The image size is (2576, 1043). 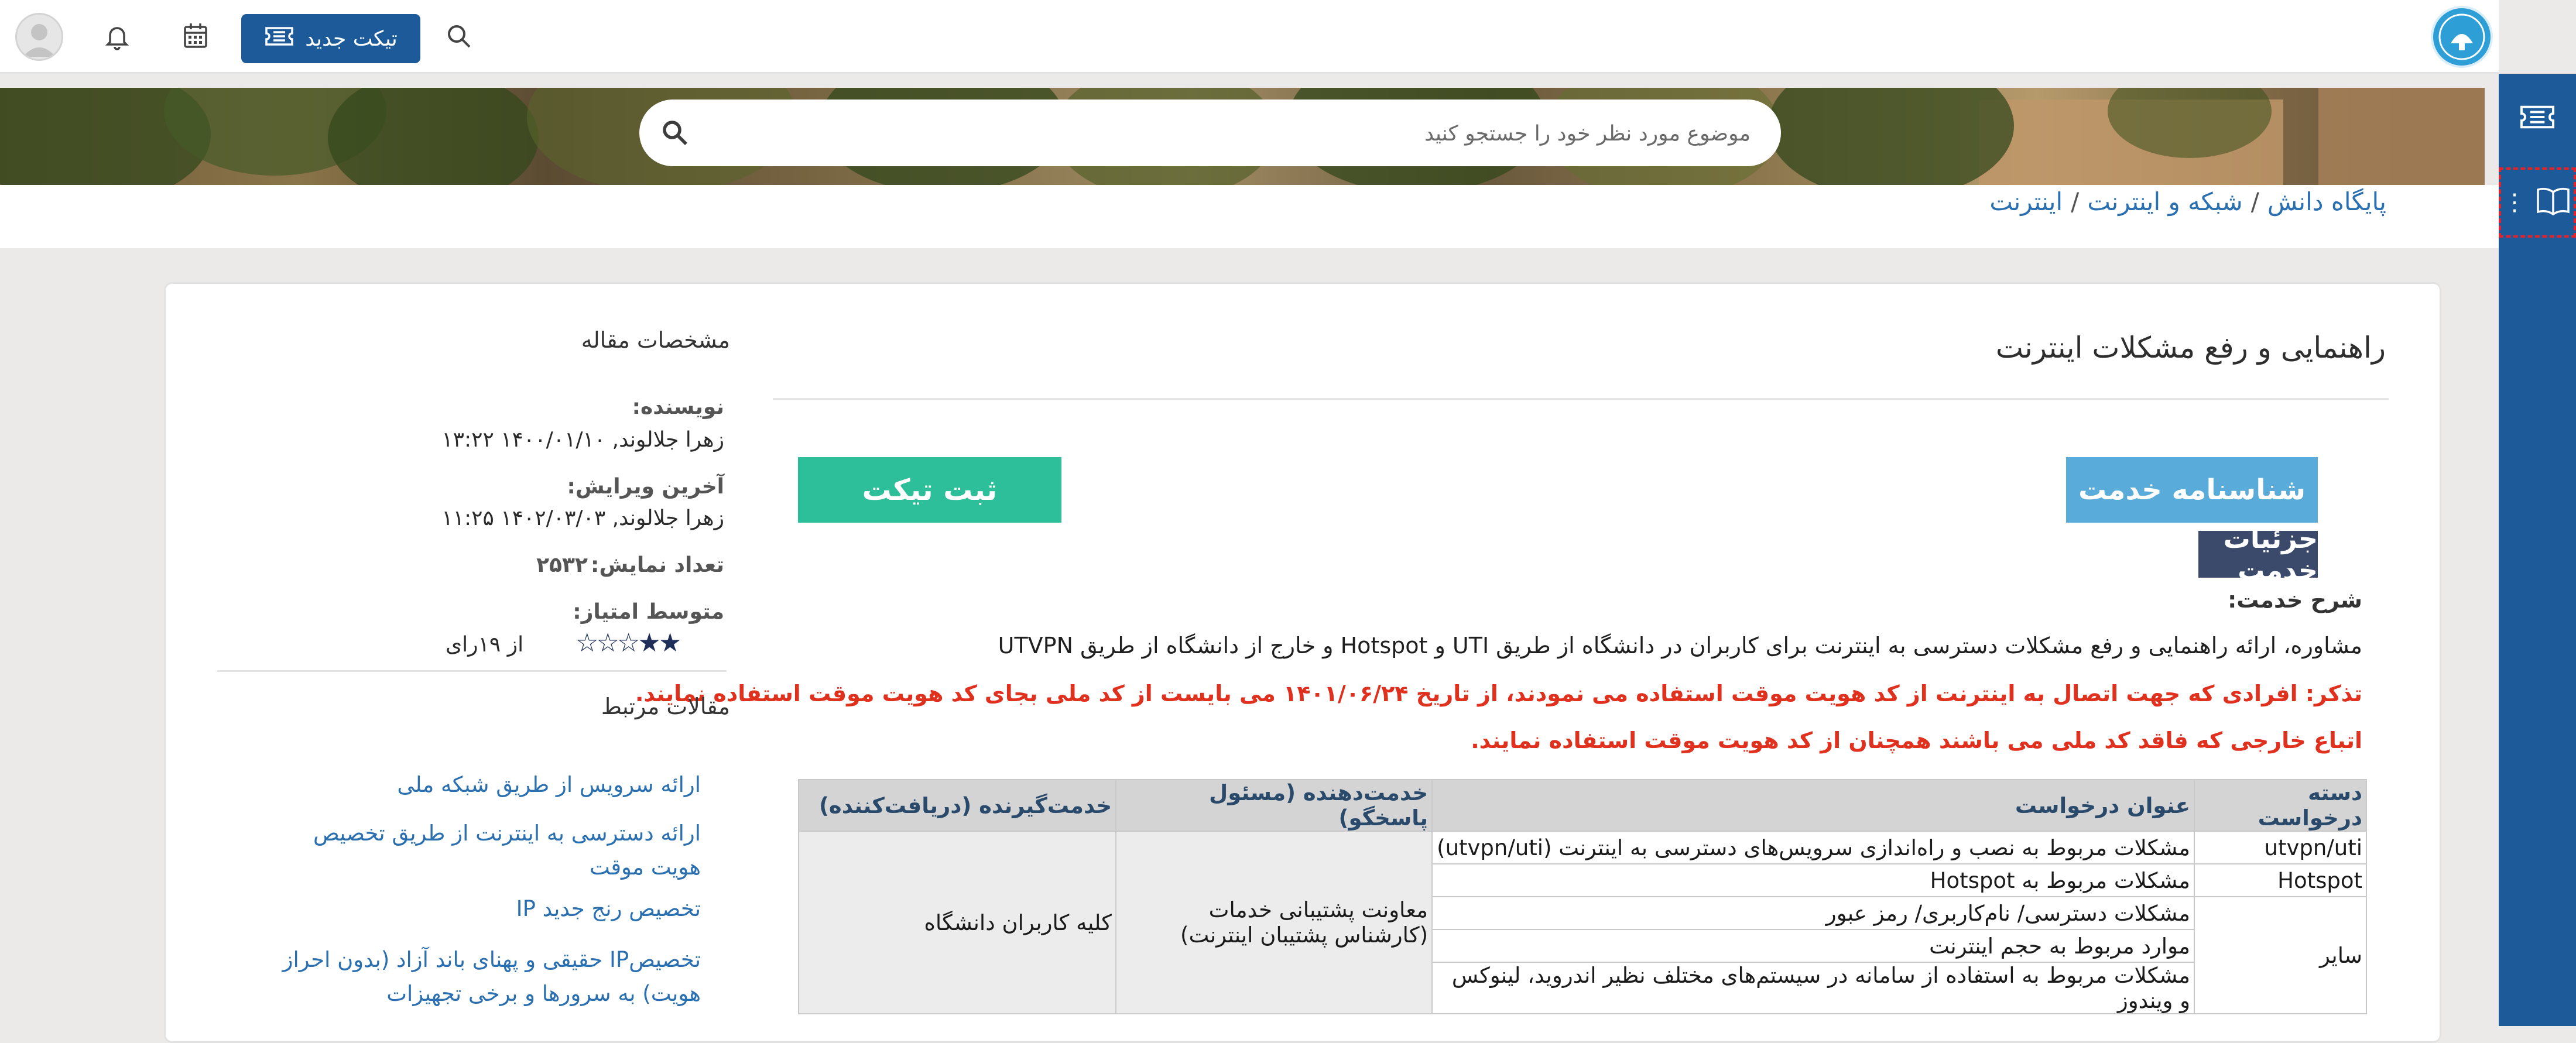 What do you see at coordinates (1253, 133) in the screenshot?
I see `search-input` at bounding box center [1253, 133].